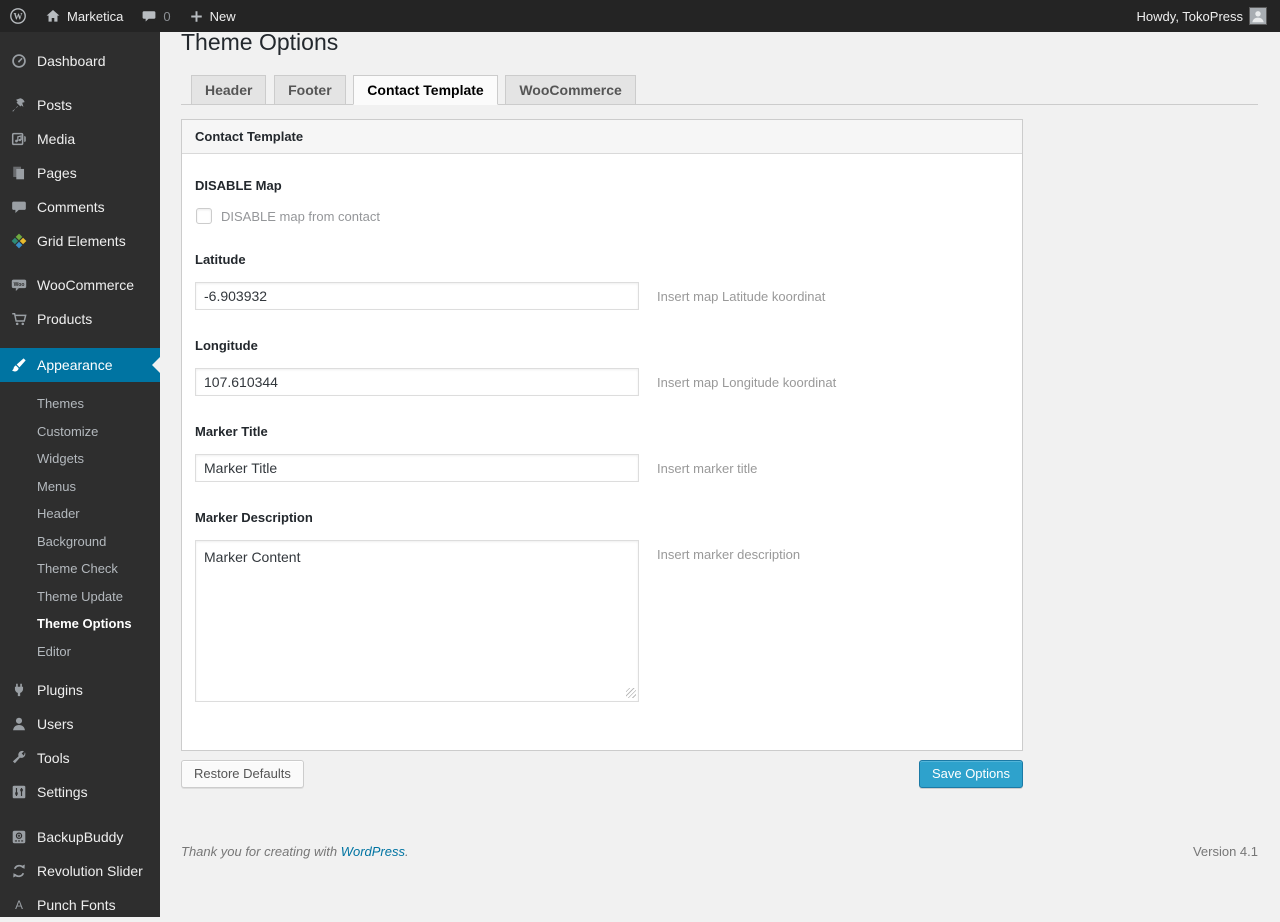 The height and width of the screenshot is (922, 1280). I want to click on sidebar-item-pages: Pages, so click(80, 173).